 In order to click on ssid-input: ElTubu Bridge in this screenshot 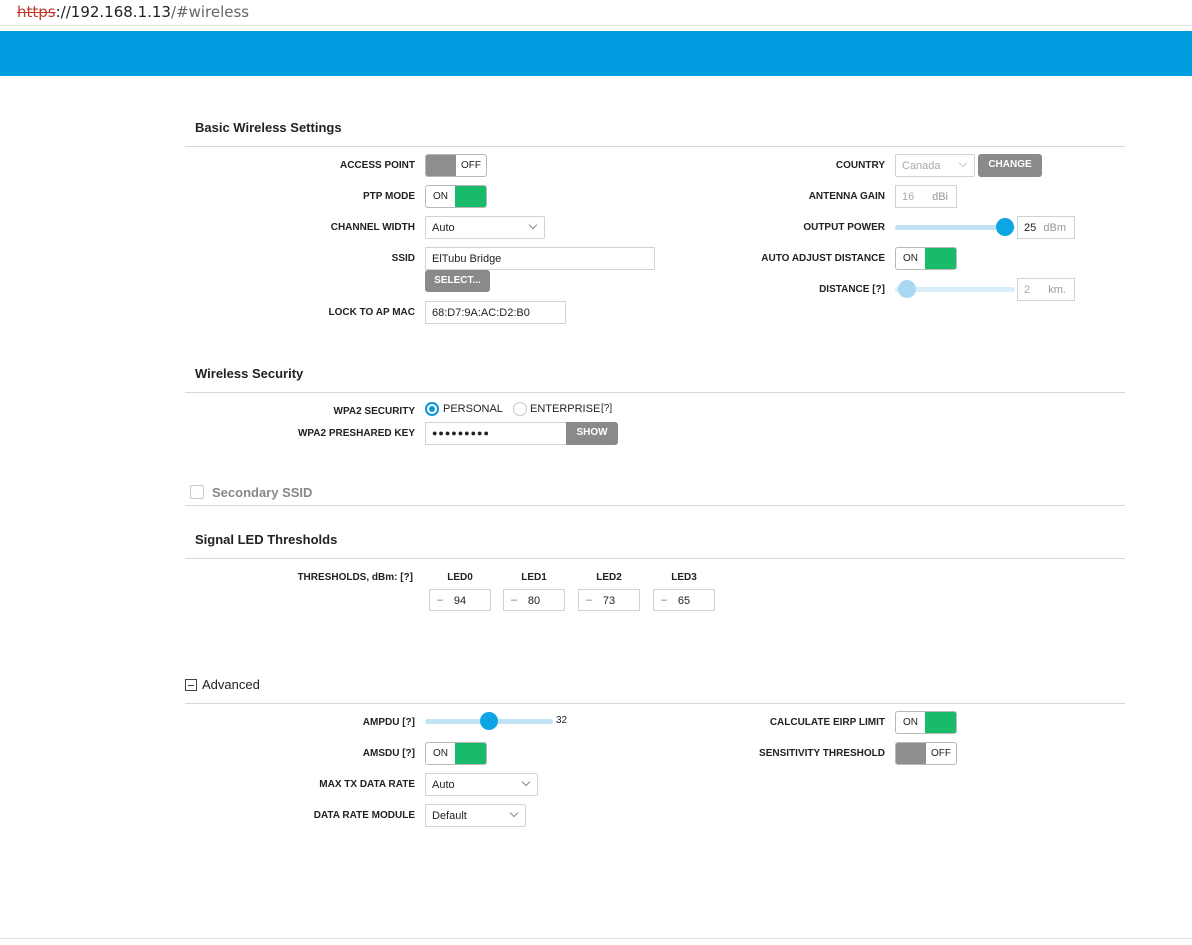, I will do `click(540, 258)`.